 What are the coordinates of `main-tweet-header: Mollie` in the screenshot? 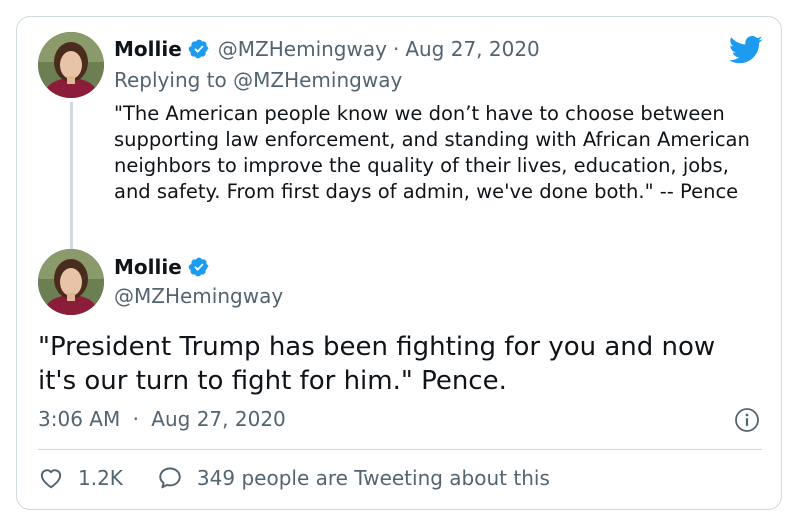 It's located at (162, 267).